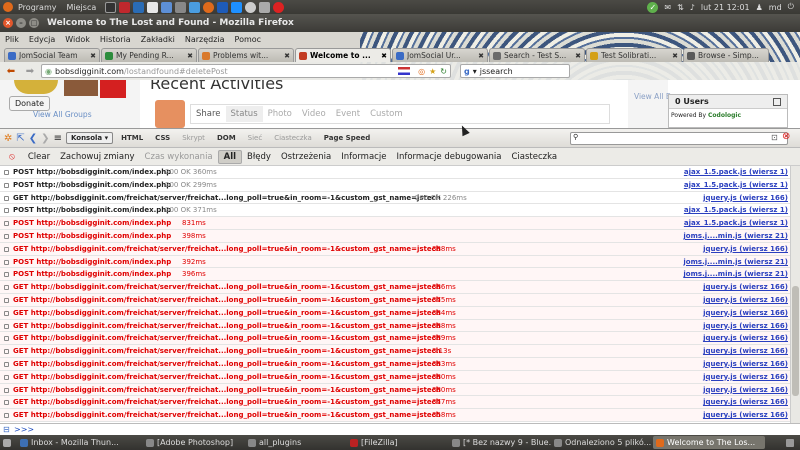 This screenshot has width=800, height=450. I want to click on taskbar-item: all_plugins, so click(296, 442).